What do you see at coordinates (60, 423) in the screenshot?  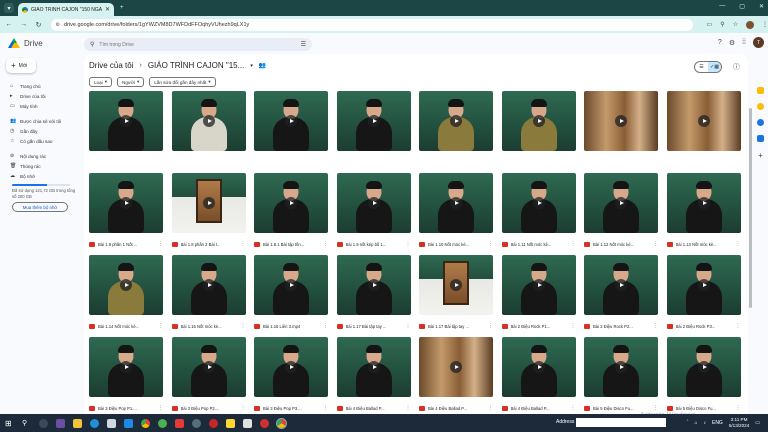 I see `premiere-icon` at bounding box center [60, 423].